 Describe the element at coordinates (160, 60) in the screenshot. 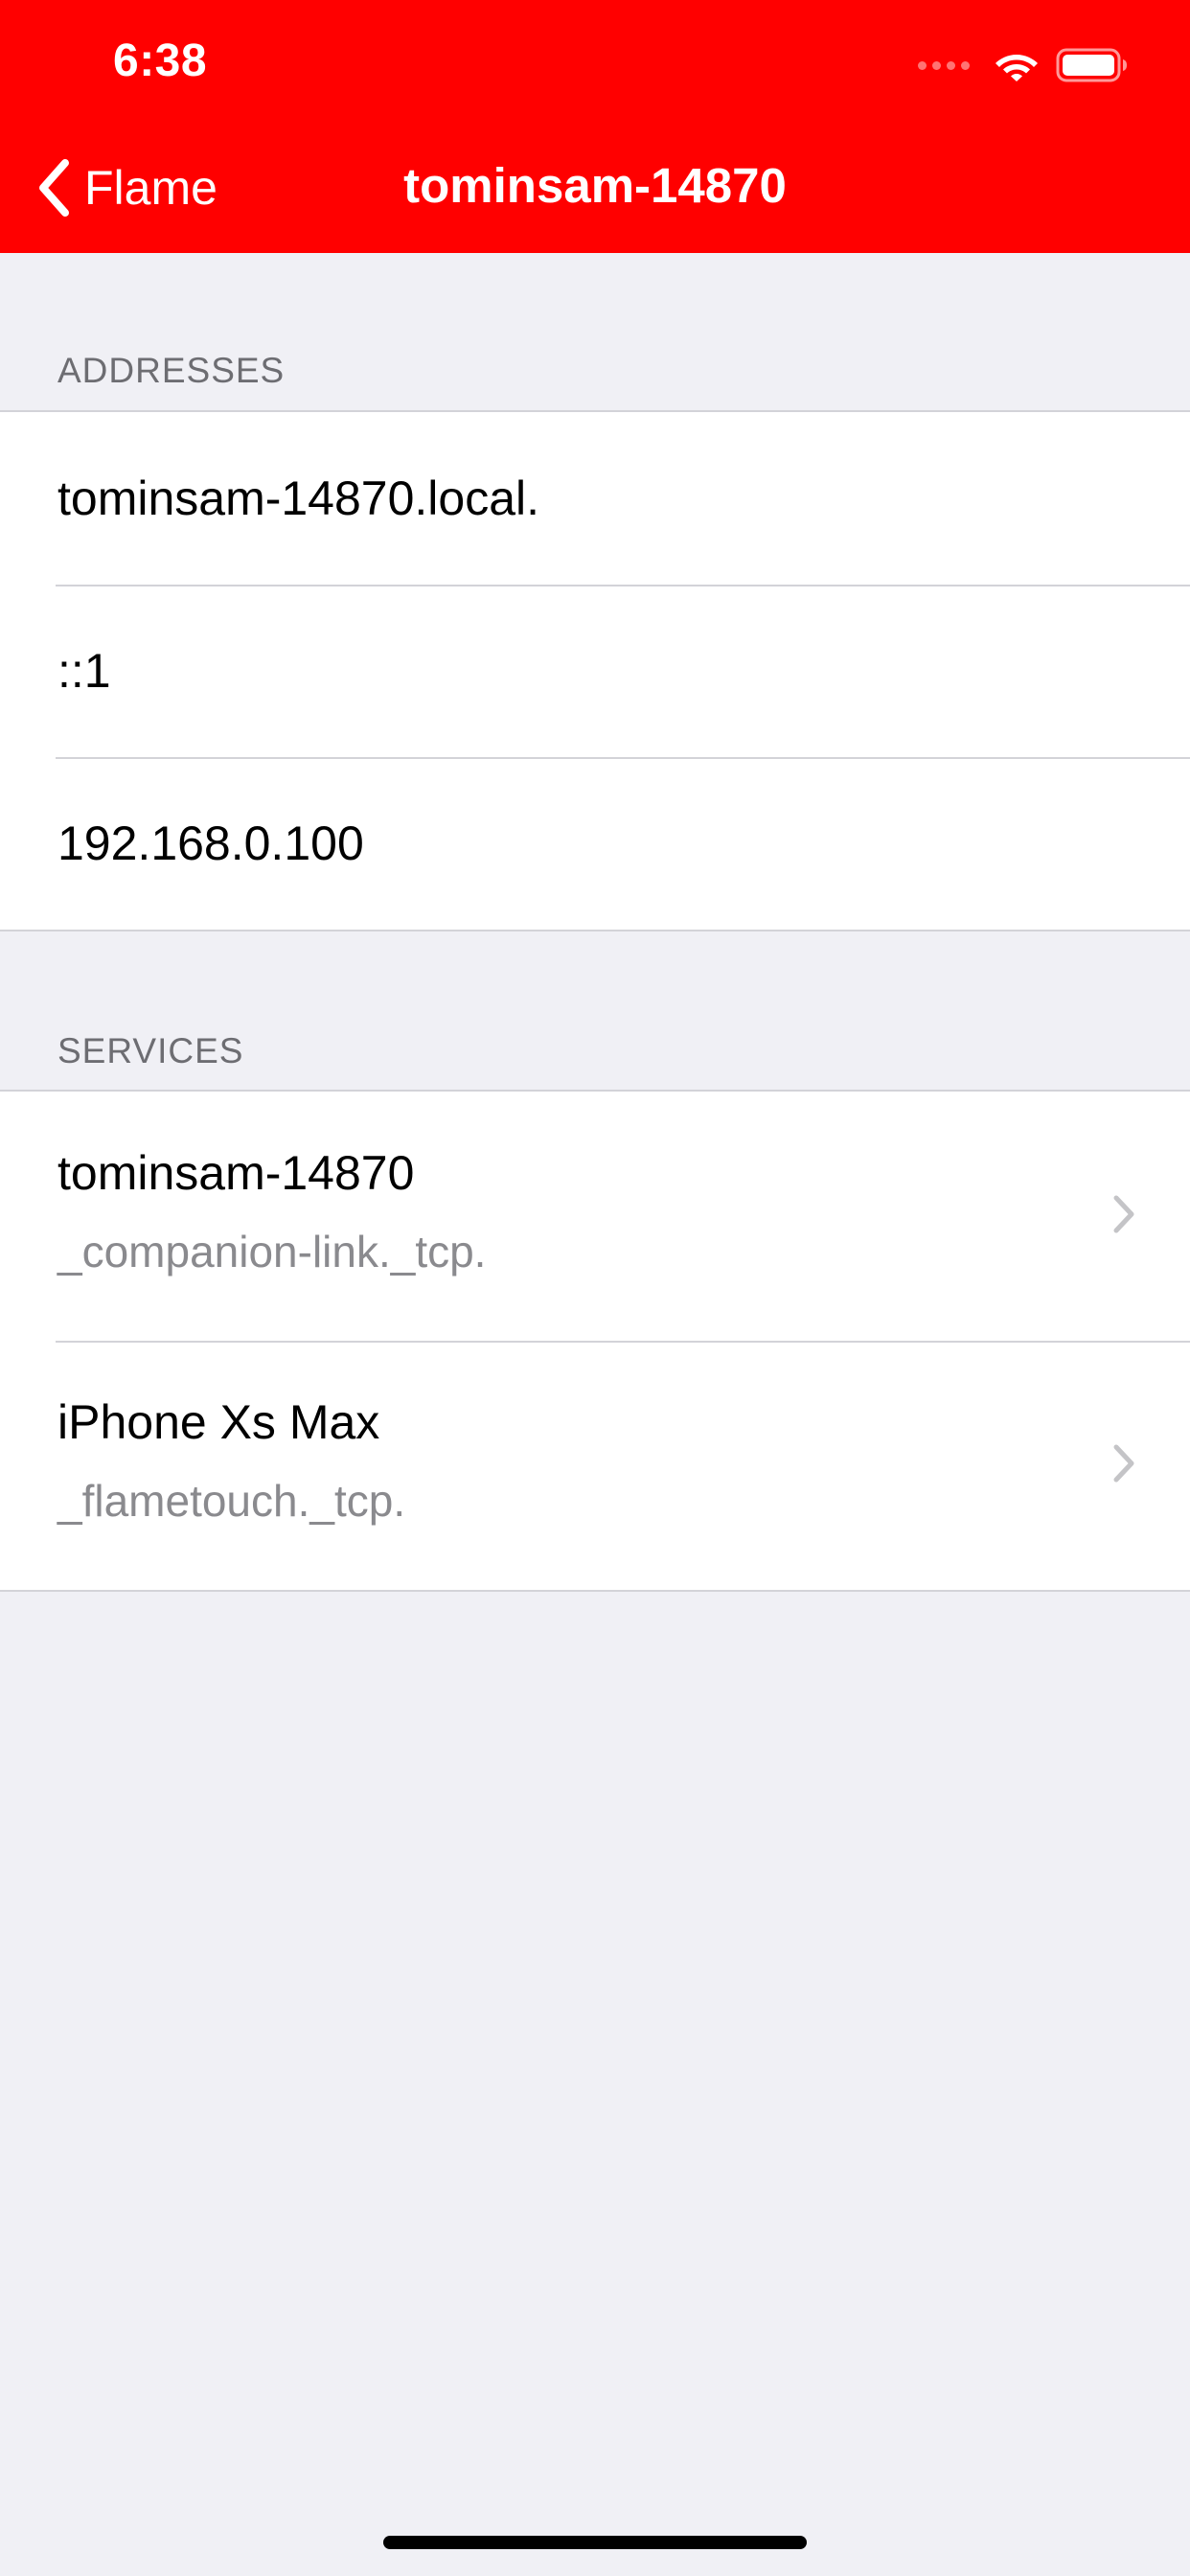

I see `status-time: 6:38` at that location.